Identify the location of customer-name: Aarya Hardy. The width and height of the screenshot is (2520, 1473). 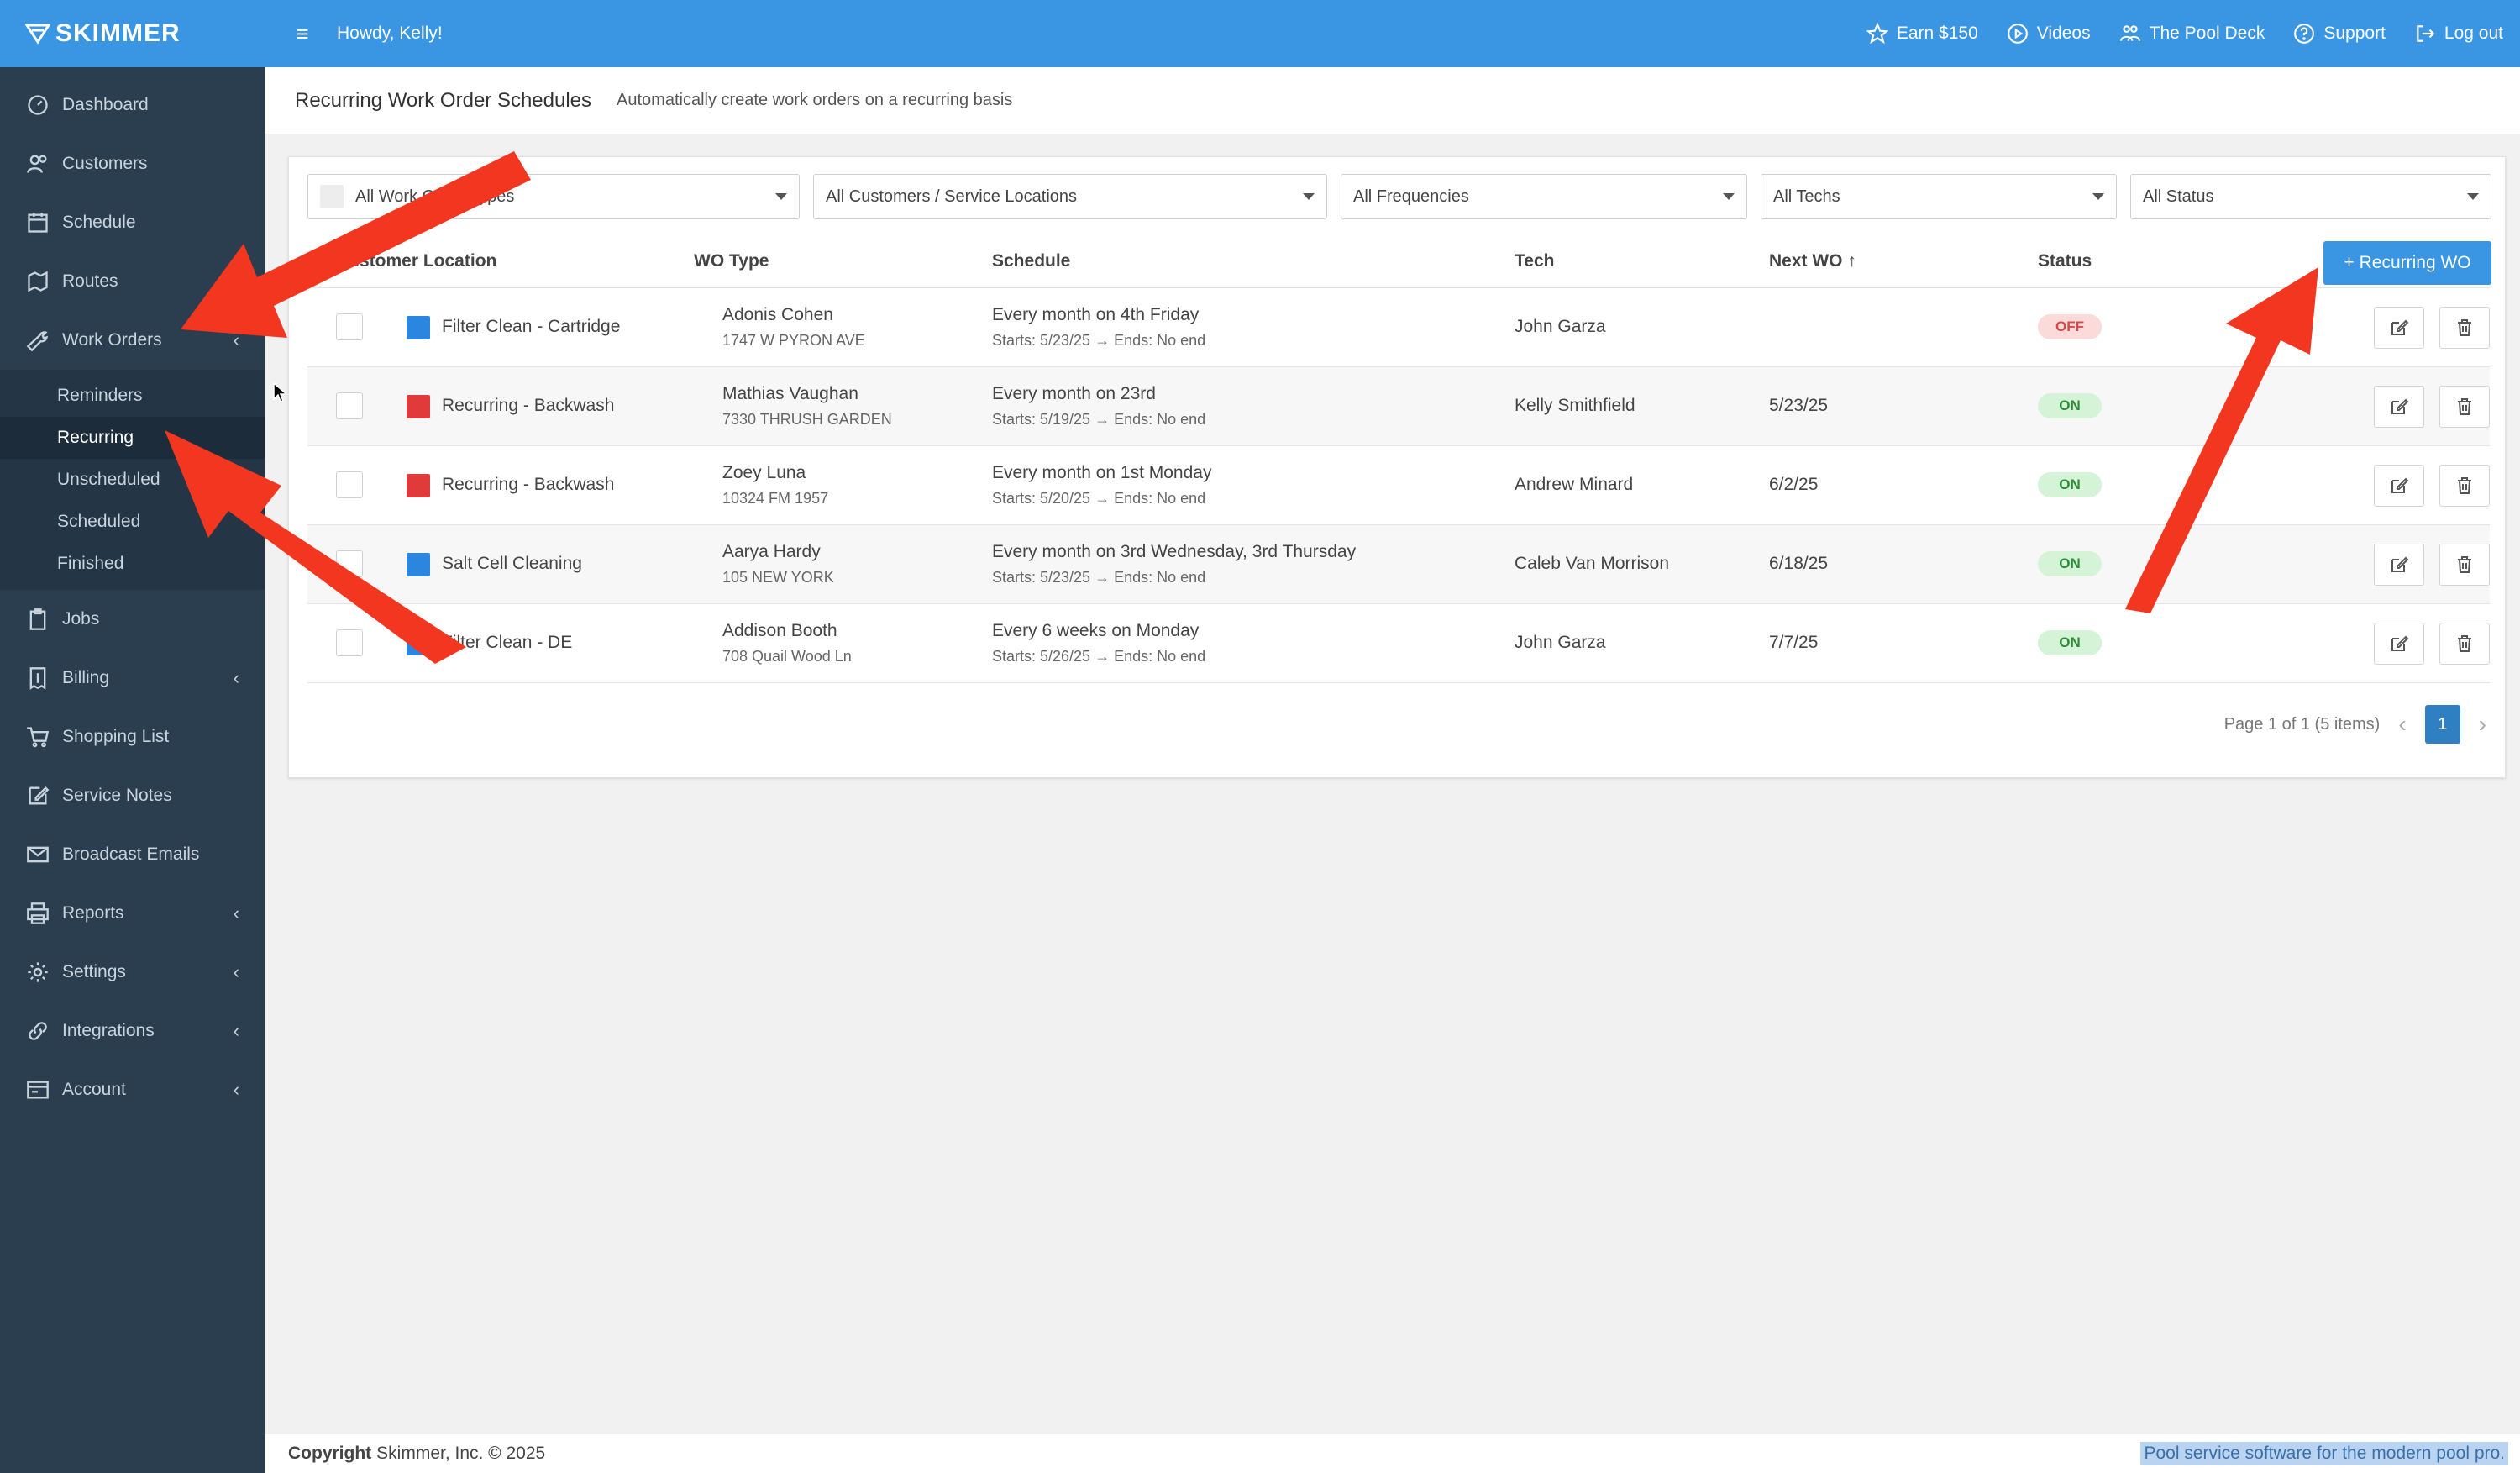
(771, 551).